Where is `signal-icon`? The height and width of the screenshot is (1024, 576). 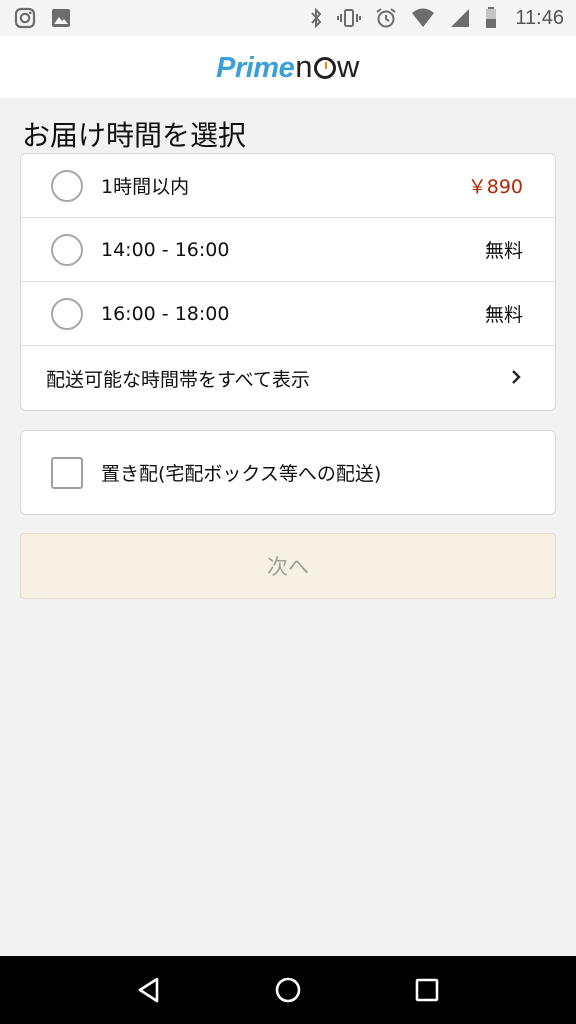
signal-icon is located at coordinates (460, 18).